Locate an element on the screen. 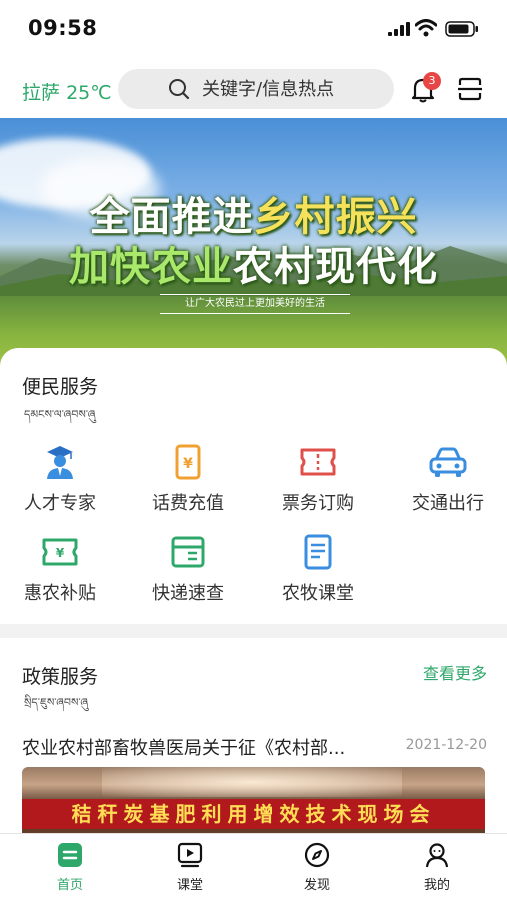 This screenshot has height=900, width=507. service-transport: 交通出行 is located at coordinates (447, 479).